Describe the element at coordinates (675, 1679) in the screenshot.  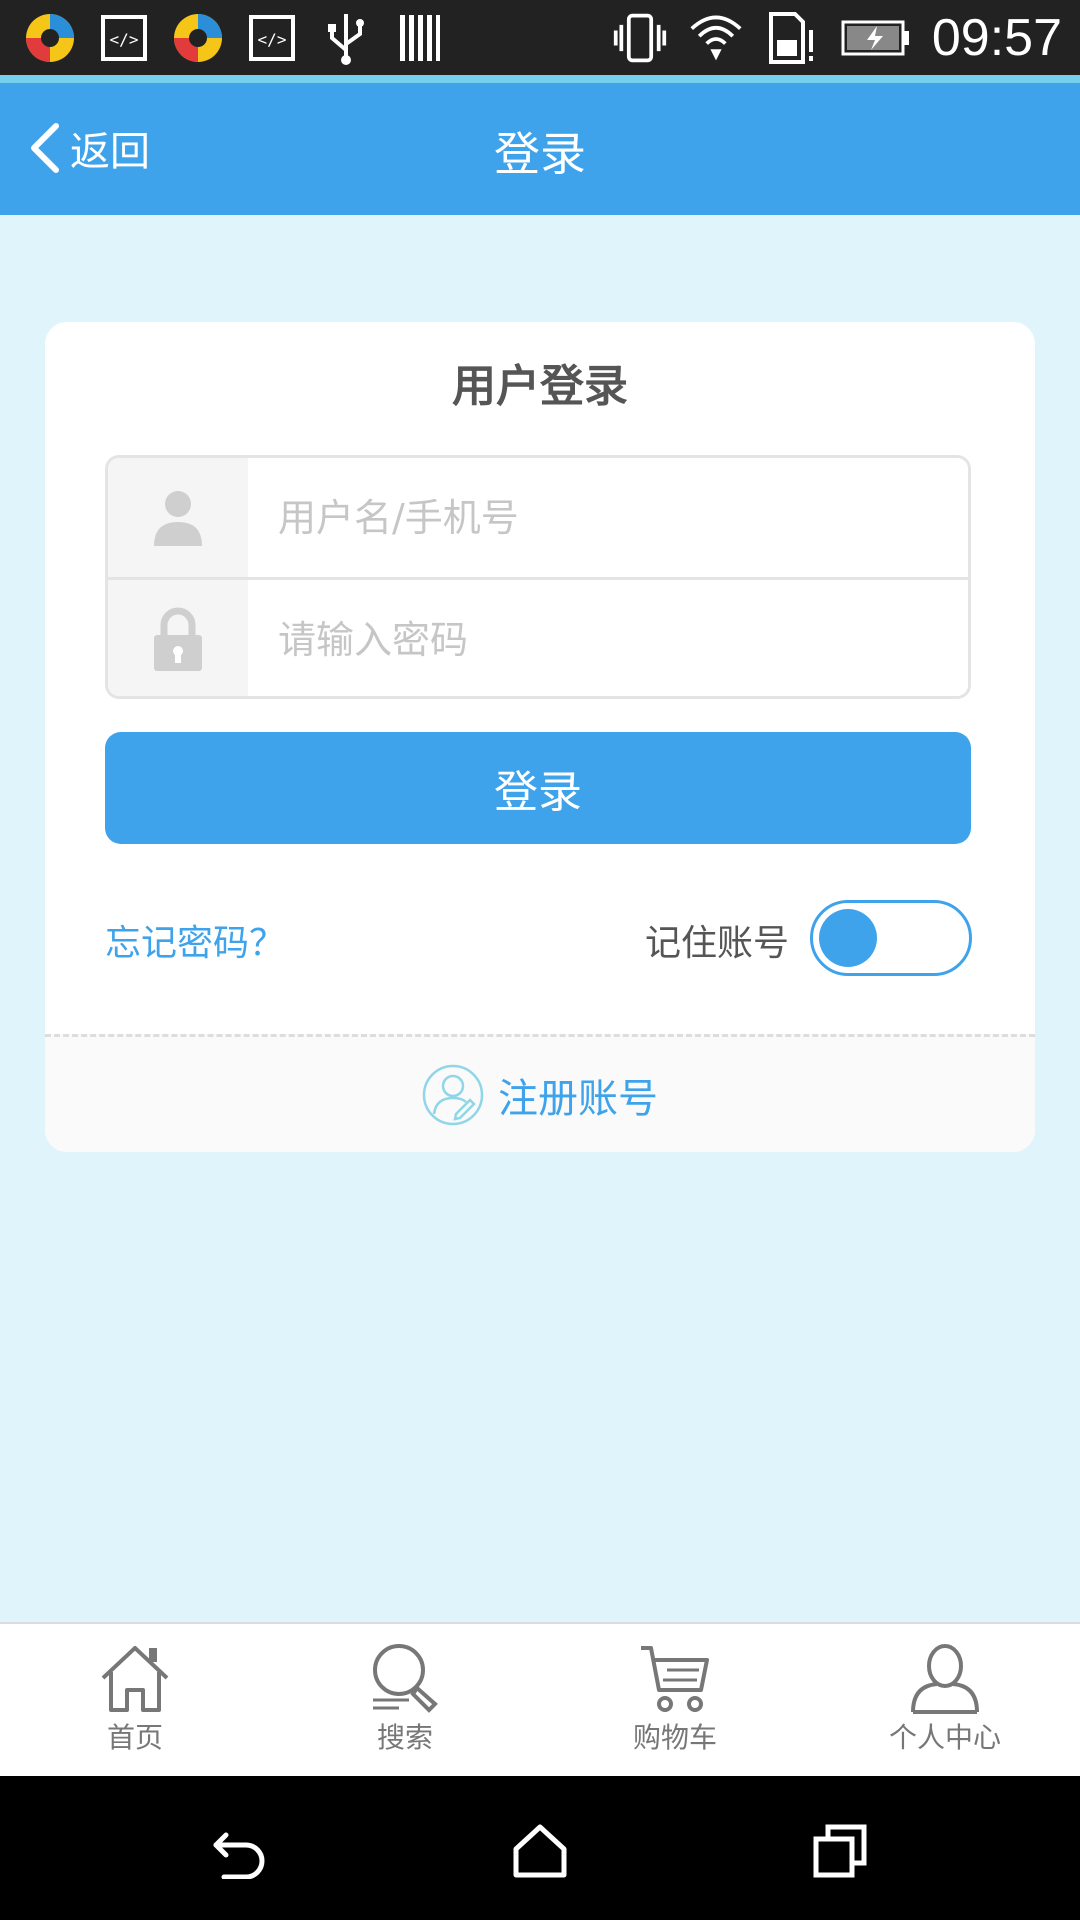
I see `cart-icon` at that location.